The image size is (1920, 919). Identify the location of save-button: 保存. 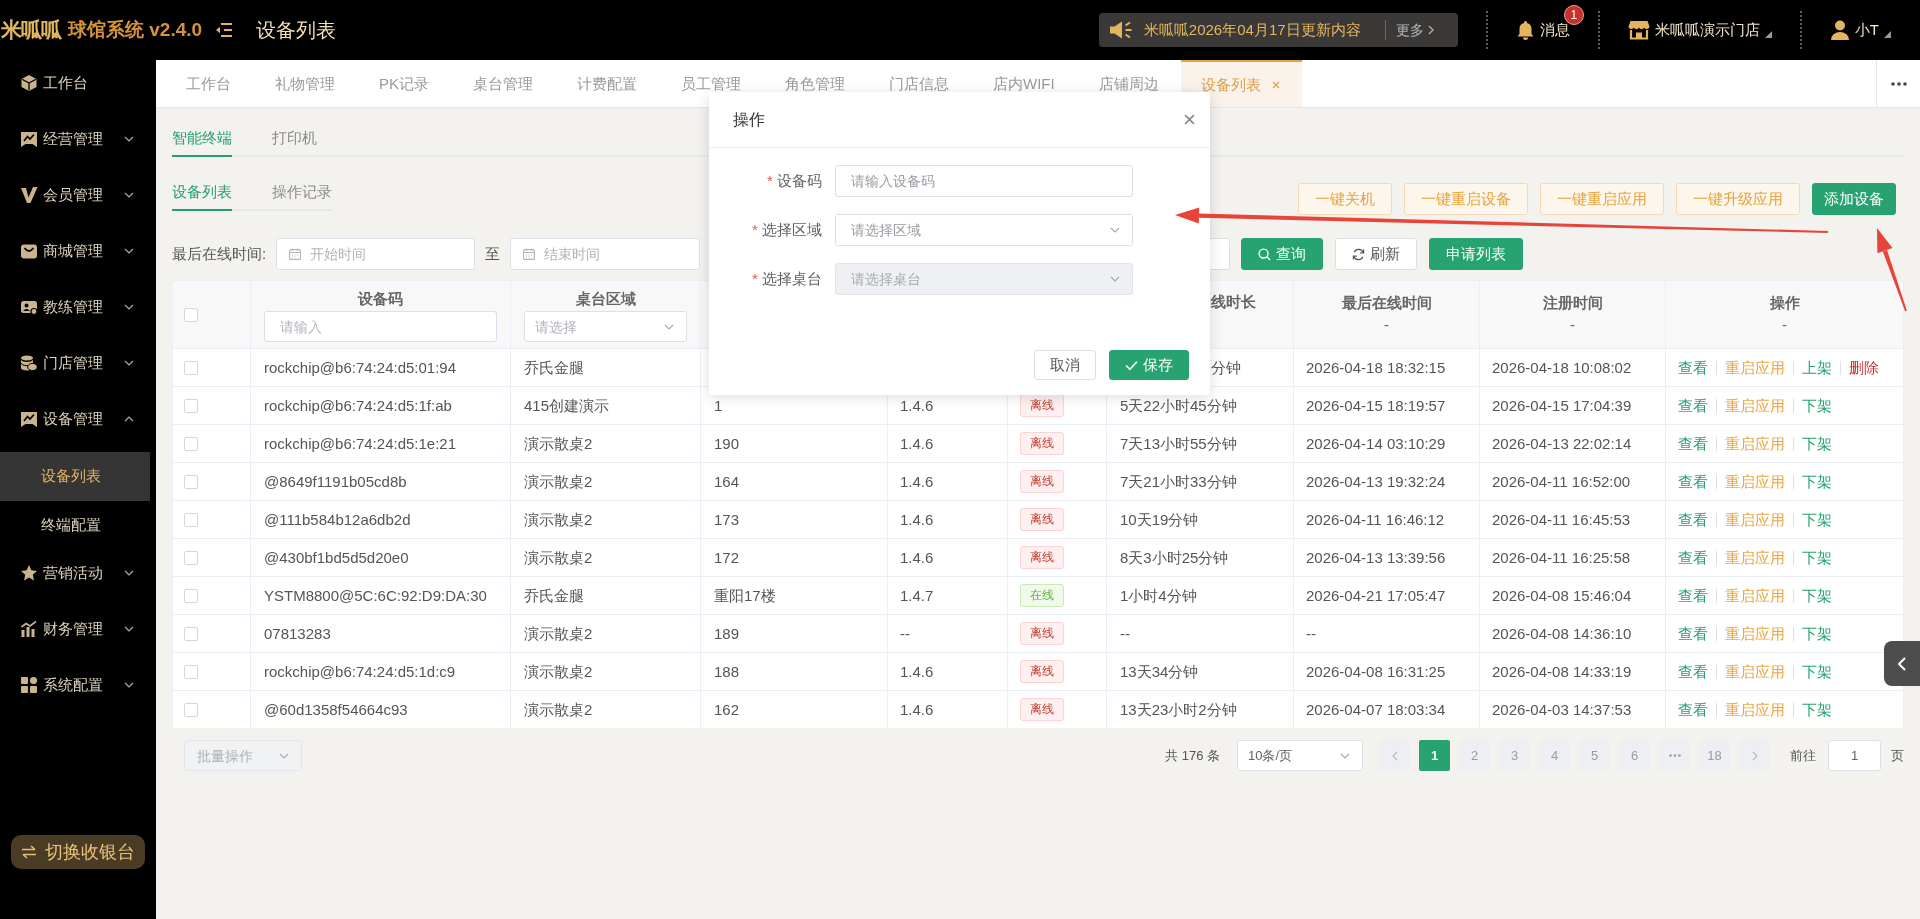
(1149, 365).